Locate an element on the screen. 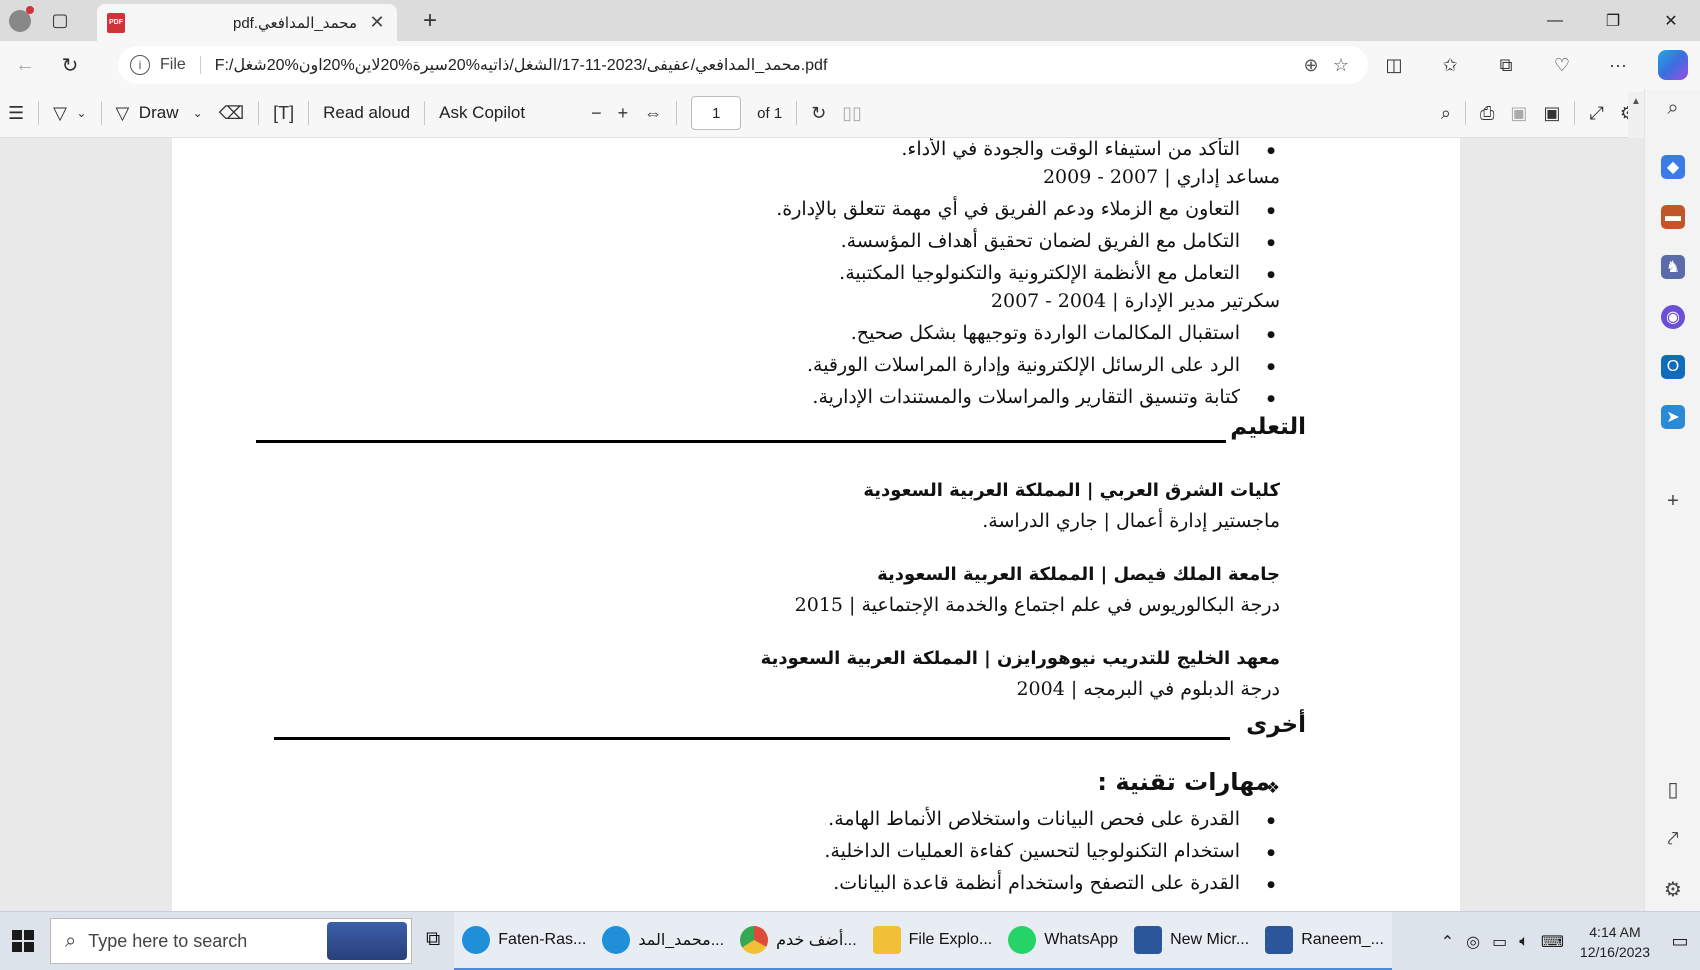  collections-icon: ⧉ is located at coordinates (1506, 65).